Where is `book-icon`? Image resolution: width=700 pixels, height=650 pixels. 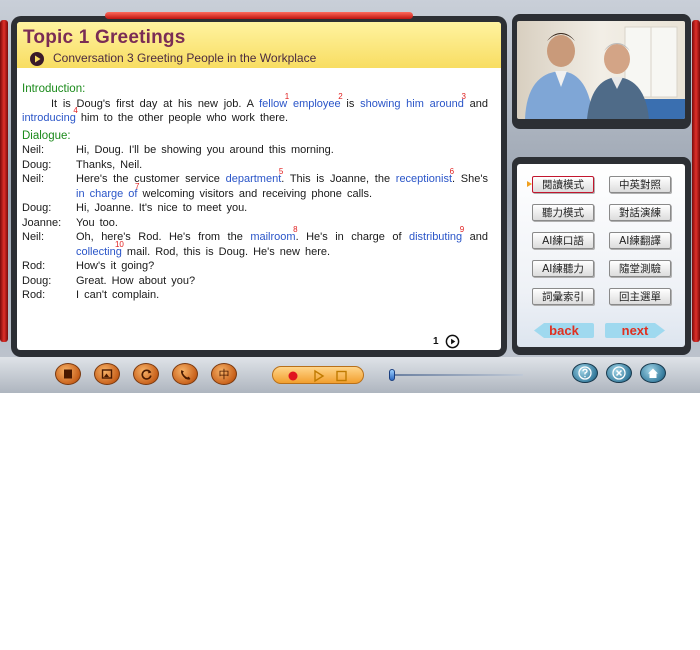
book-icon is located at coordinates (68, 374).